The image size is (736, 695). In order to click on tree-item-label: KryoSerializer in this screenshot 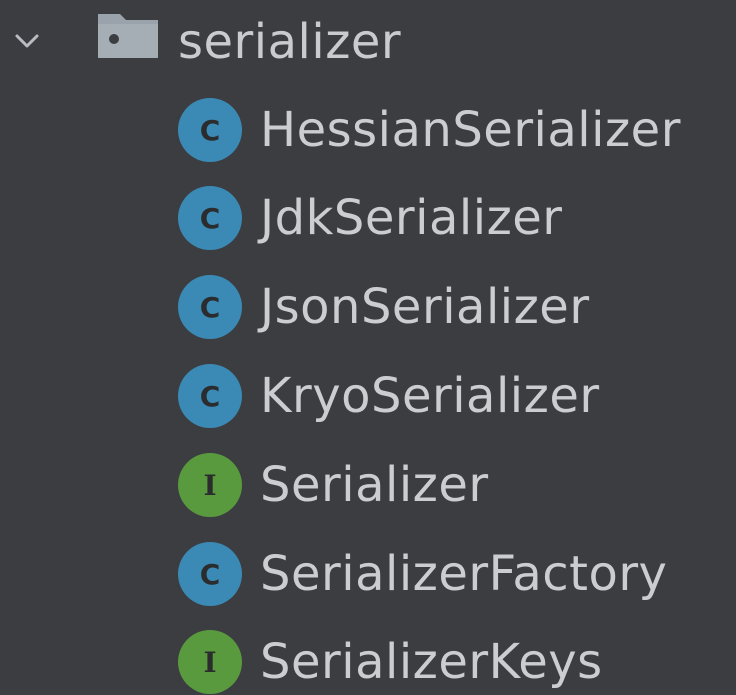, I will do `click(430, 396)`.